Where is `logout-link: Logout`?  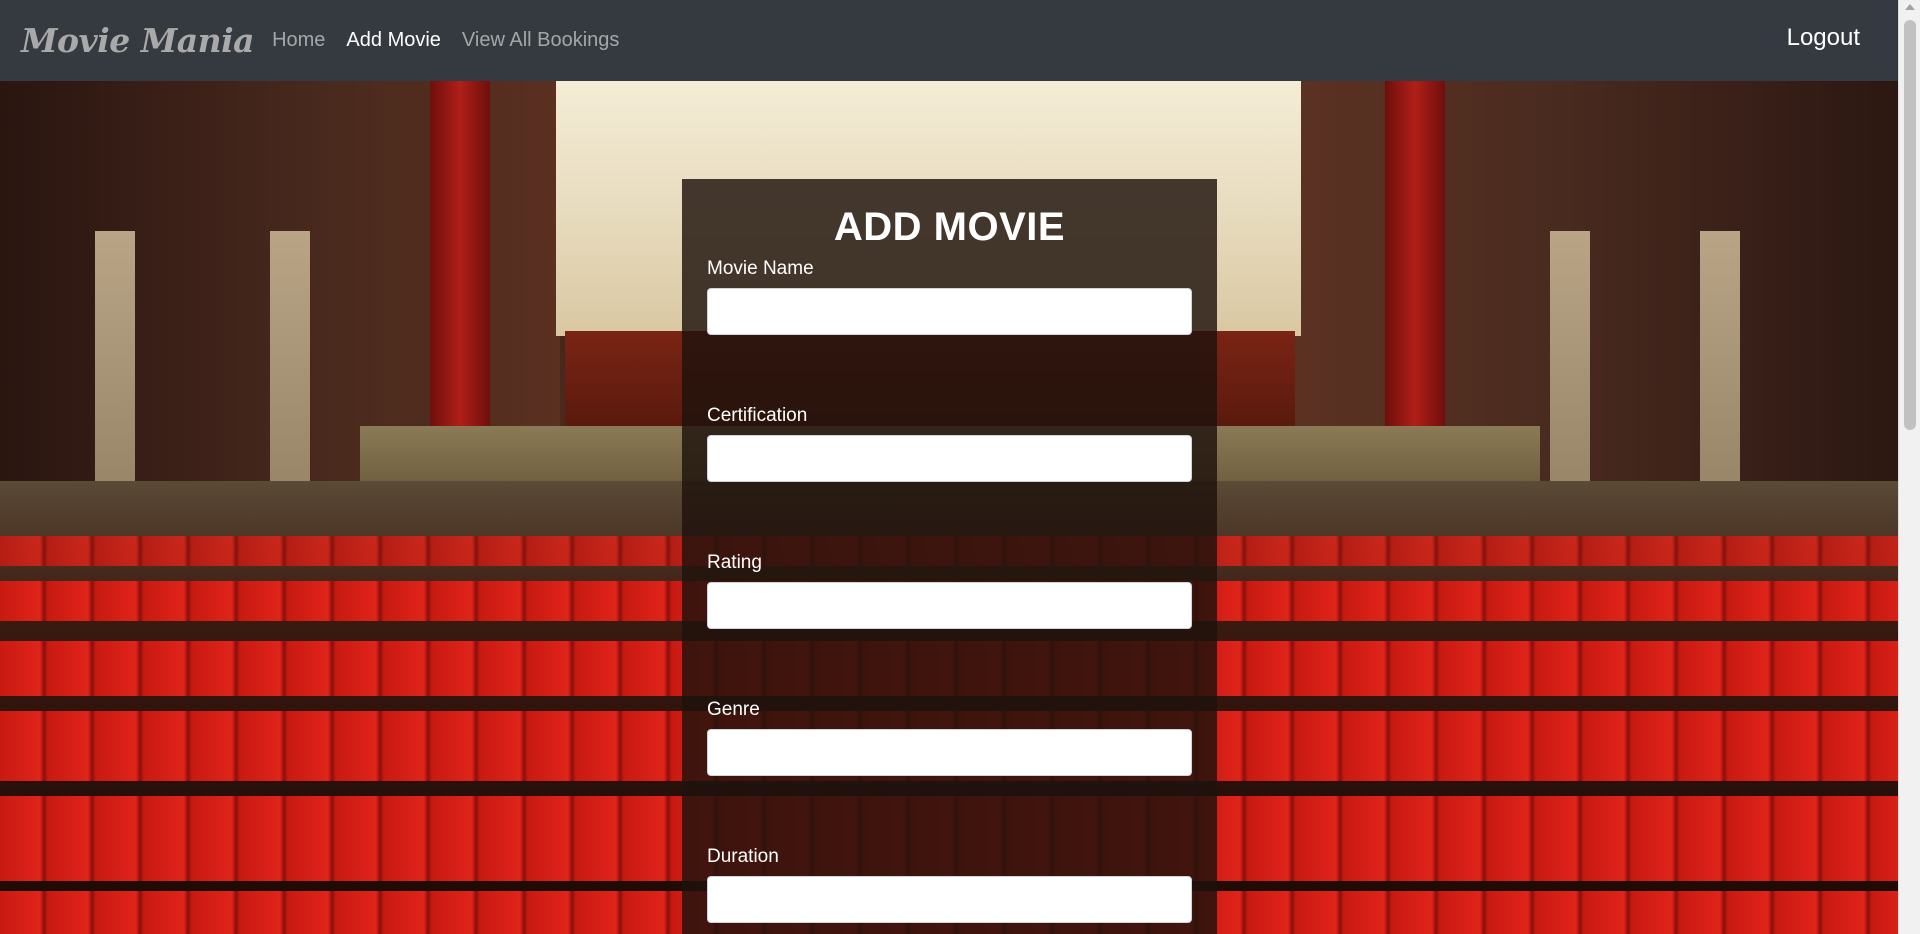 logout-link: Logout is located at coordinates (1823, 38).